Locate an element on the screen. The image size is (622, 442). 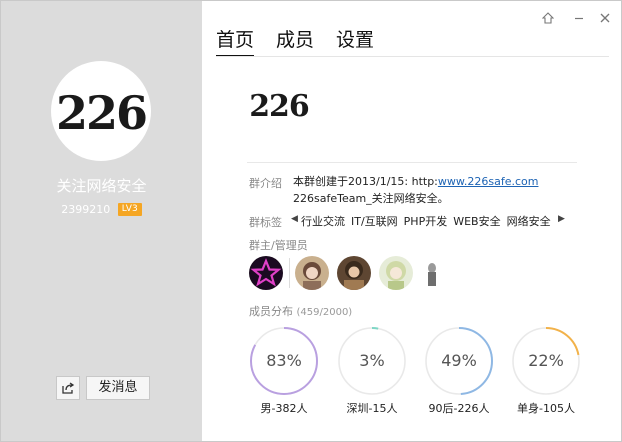
pin-icon is located at coordinates (548, 18).